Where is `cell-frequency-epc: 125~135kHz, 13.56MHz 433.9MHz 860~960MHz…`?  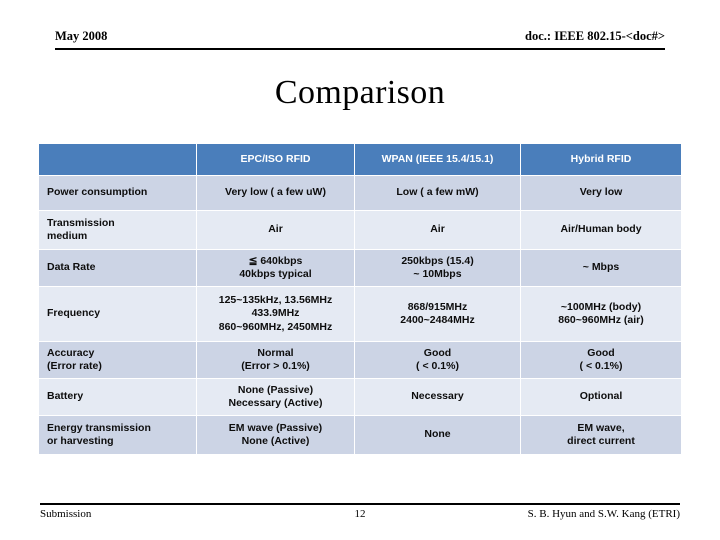
cell-frequency-epc: 125~135kHz, 13.56MHz 433.9MHz 860~960MHz… is located at coordinates (275, 314).